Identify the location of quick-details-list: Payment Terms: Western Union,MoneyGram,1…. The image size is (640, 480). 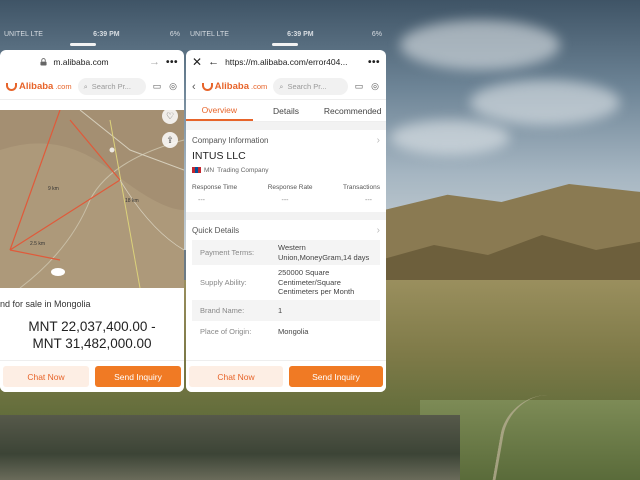
(286, 291).